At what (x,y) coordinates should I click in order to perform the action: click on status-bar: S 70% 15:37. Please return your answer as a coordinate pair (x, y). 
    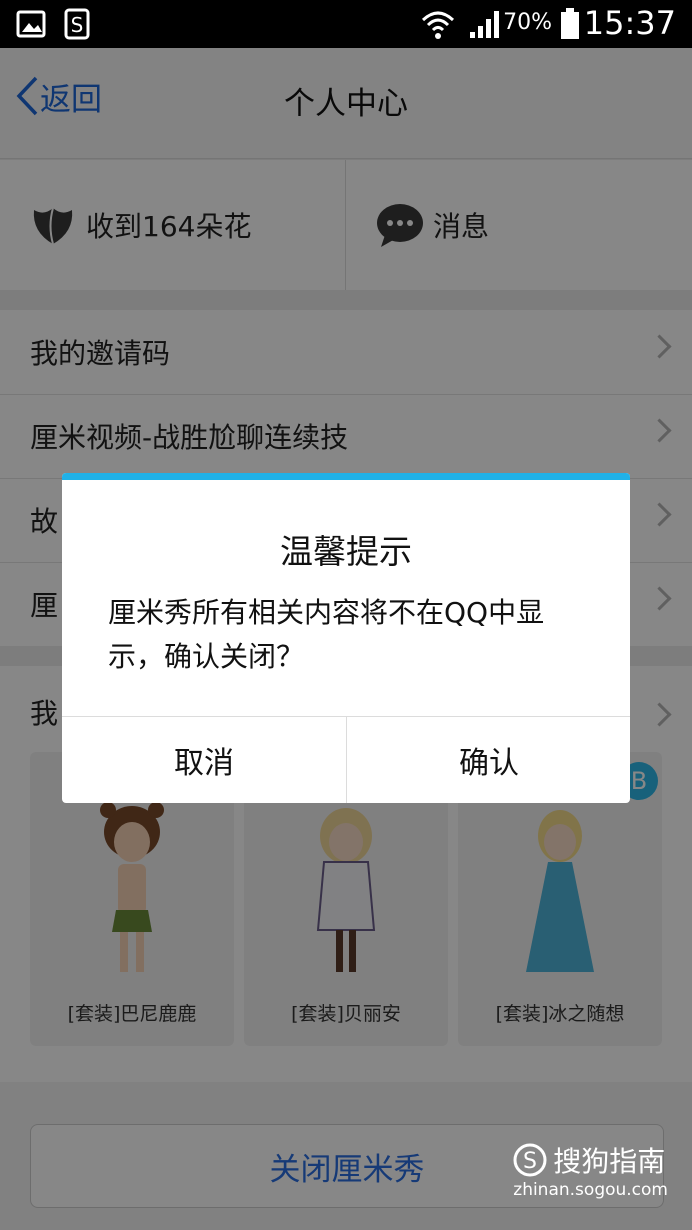
    Looking at the image, I should click on (346, 24).